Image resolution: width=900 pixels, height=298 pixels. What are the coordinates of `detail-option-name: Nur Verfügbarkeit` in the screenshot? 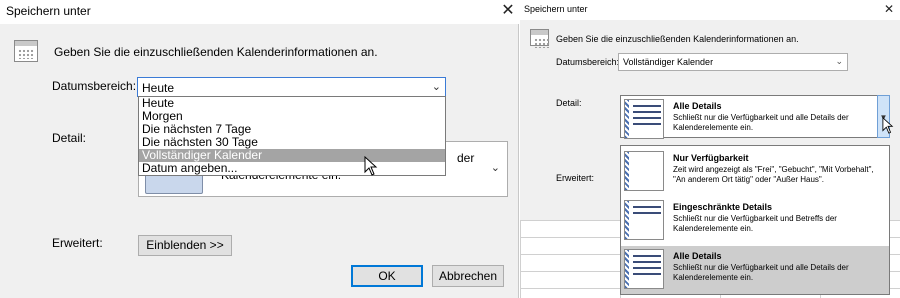 It's located at (711, 158).